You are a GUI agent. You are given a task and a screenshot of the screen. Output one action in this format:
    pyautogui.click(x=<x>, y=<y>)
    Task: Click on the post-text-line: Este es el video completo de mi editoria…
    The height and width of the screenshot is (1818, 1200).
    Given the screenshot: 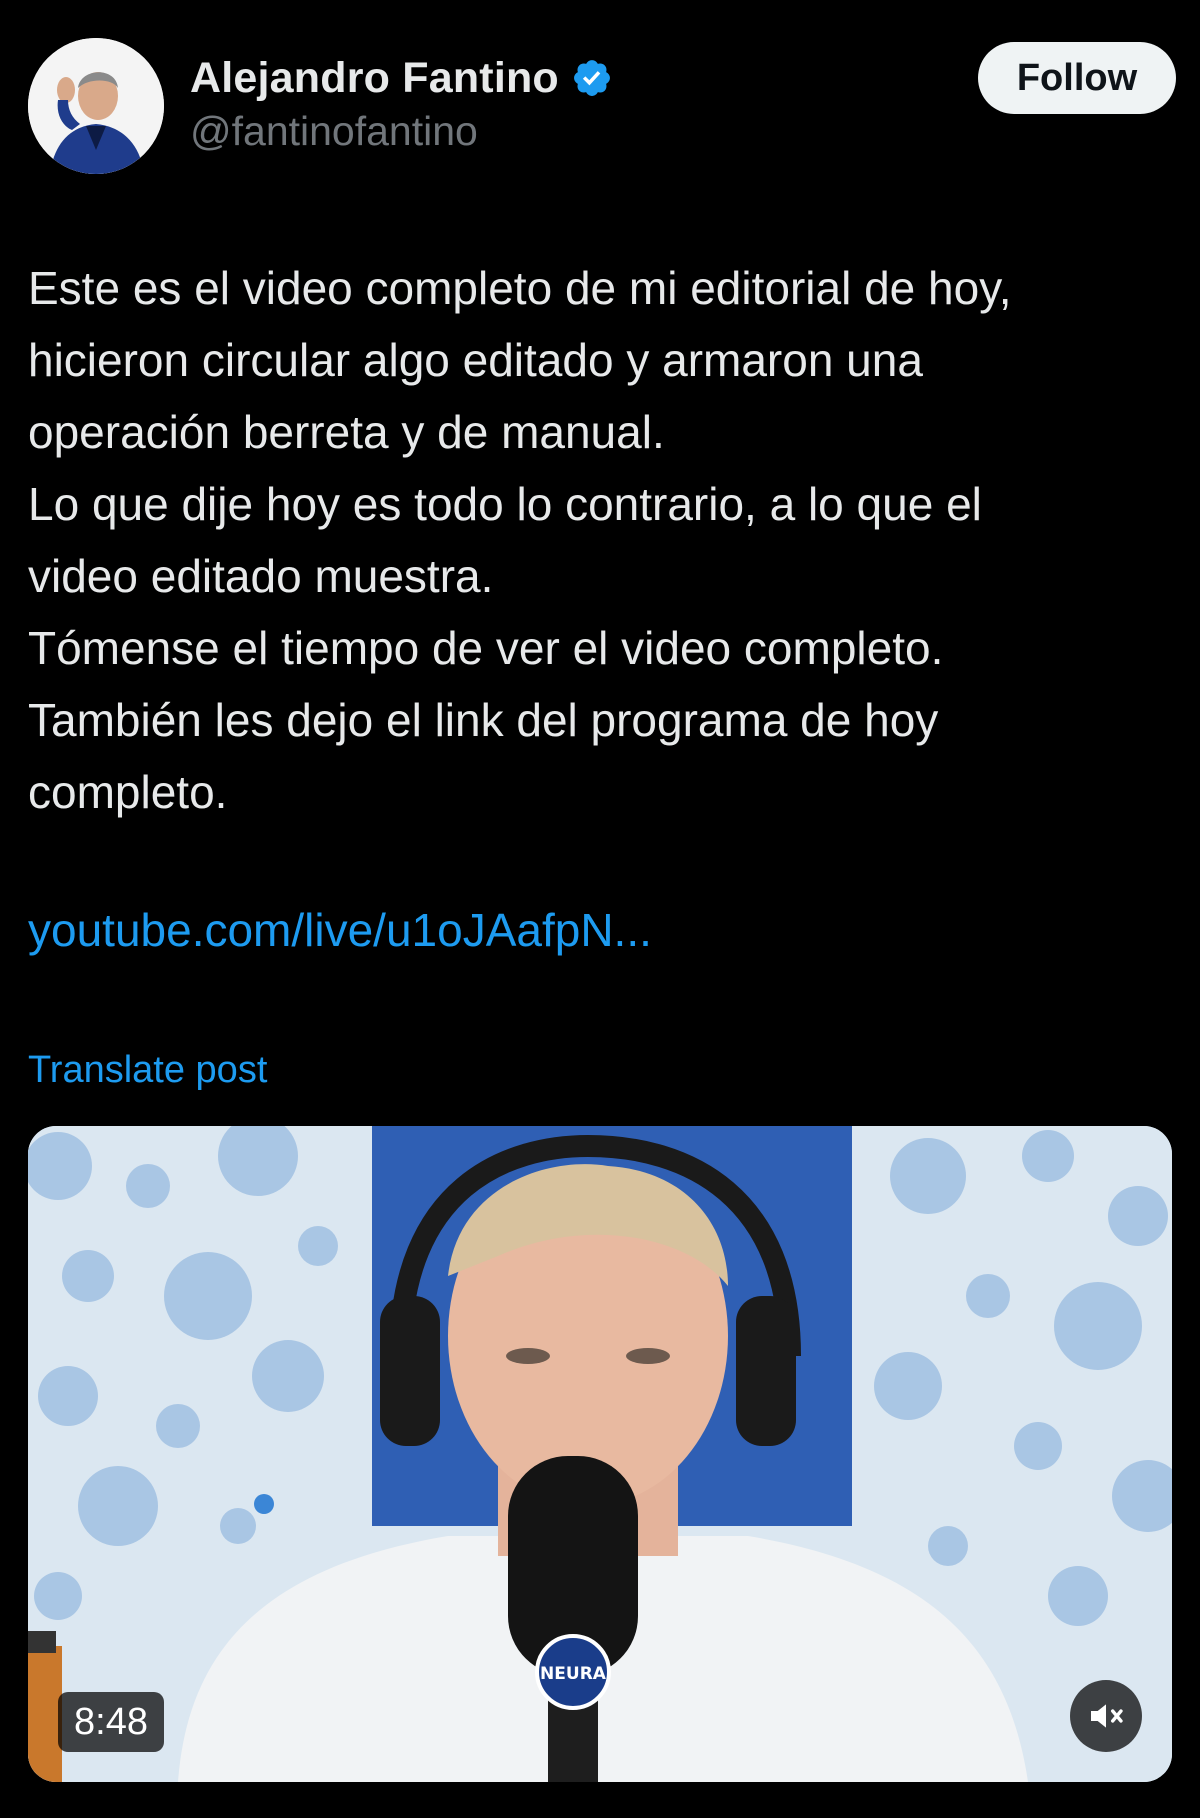 What is the action you would take?
    pyautogui.click(x=520, y=288)
    